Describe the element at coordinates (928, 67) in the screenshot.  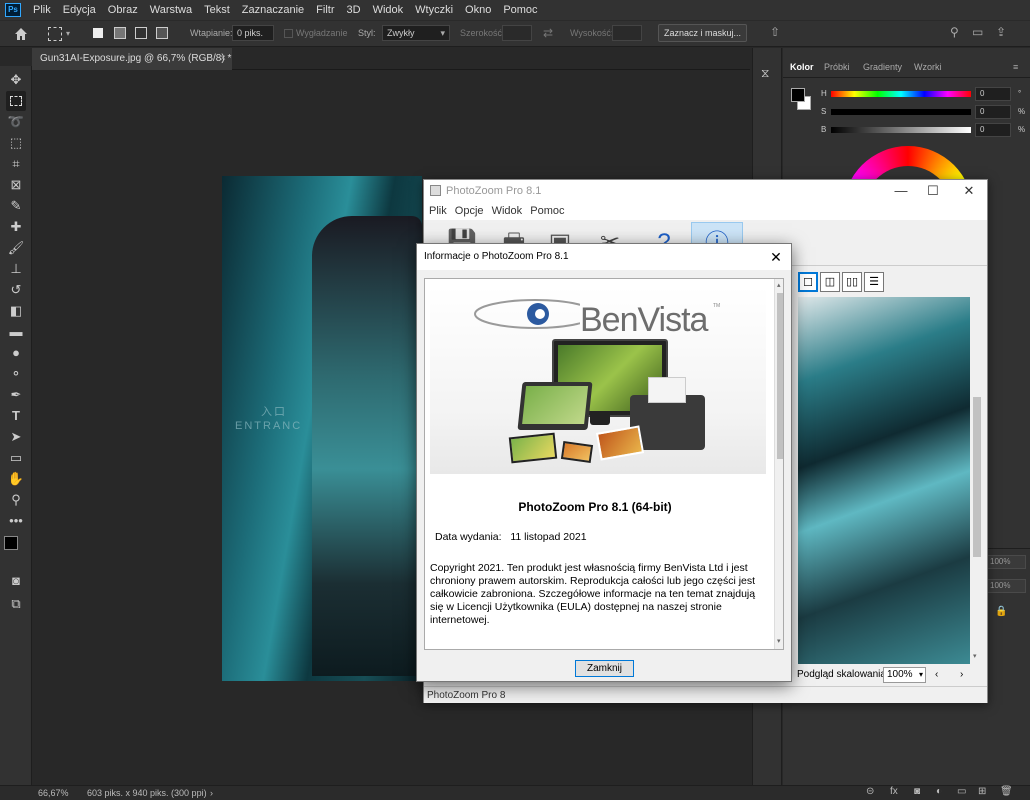
I see `tab-patterns: Wzorki` at that location.